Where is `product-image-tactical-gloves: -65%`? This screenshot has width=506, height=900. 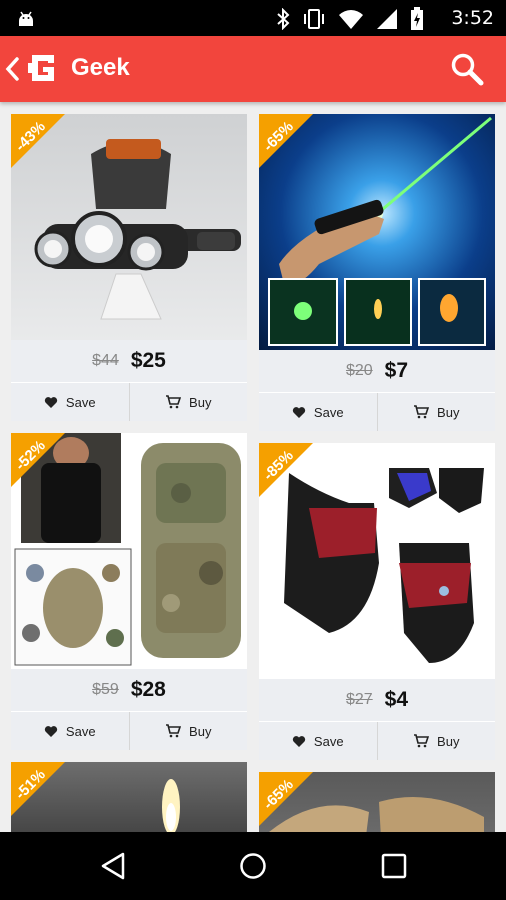
product-image-tactical-gloves: -65% is located at coordinates (377, 802).